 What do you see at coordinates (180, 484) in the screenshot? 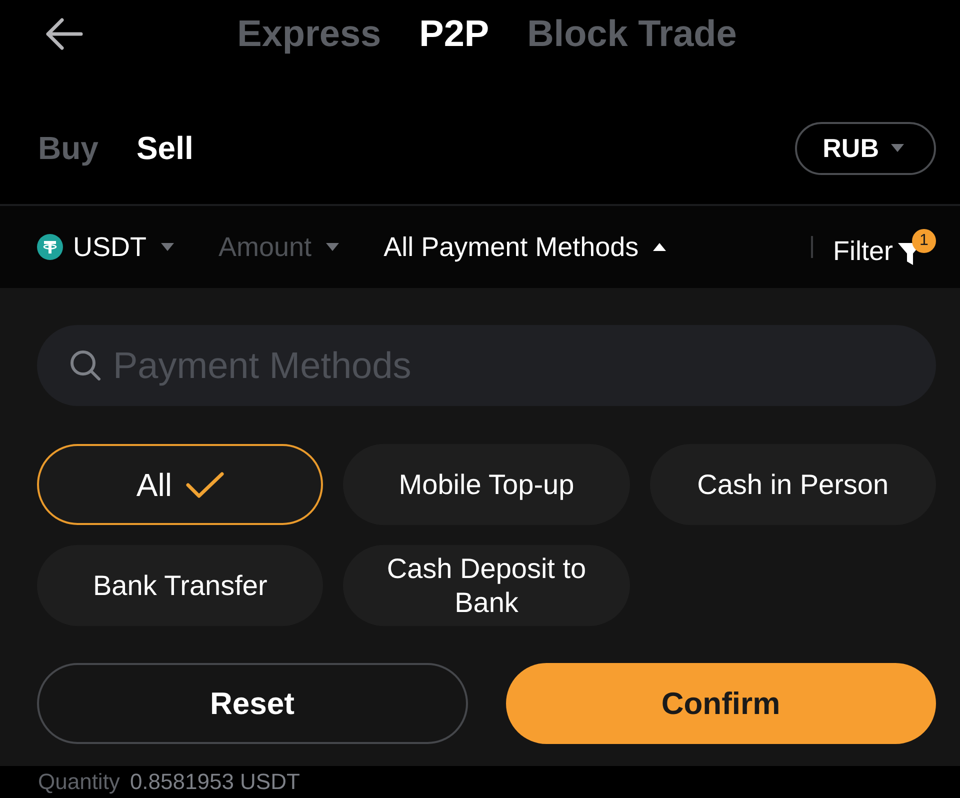
I see `payment-method-chip: All` at bounding box center [180, 484].